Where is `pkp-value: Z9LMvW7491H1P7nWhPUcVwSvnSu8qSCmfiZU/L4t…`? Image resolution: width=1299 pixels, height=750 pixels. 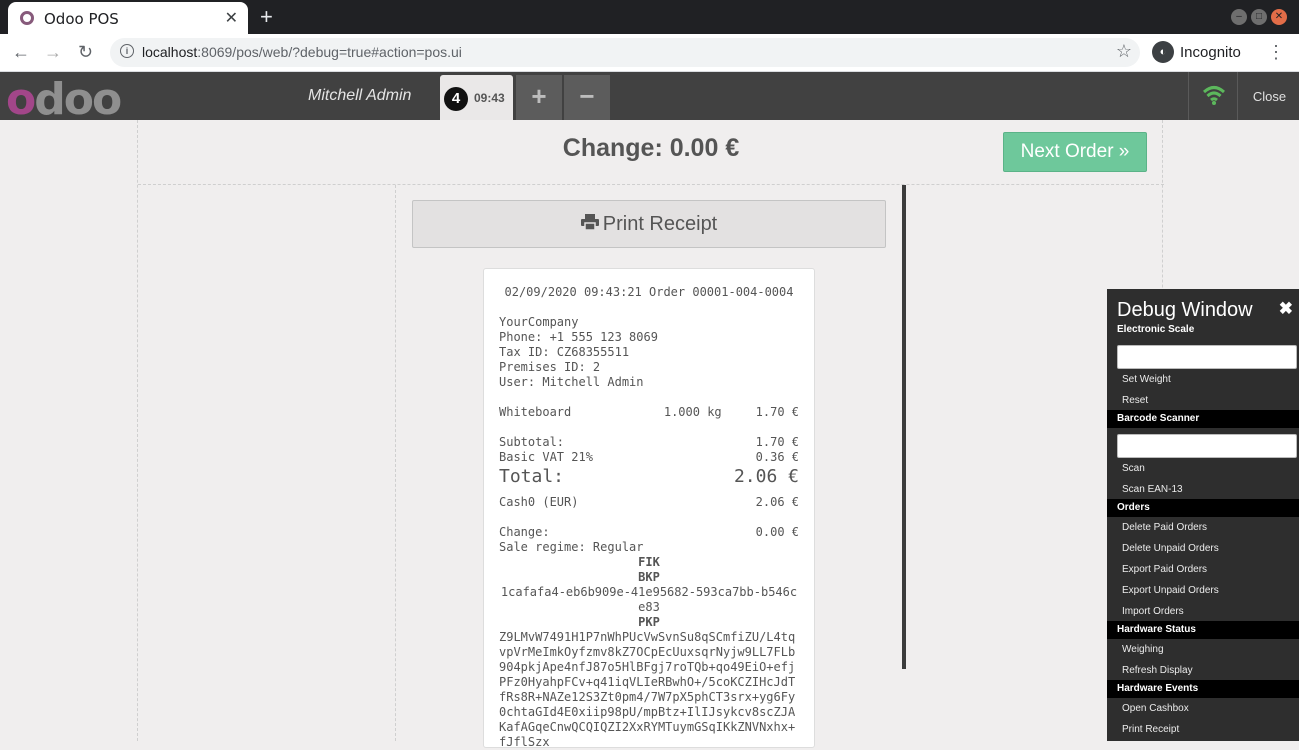
pkp-value: Z9LMvW7491H1P7nWhPUcVwSvnSu8qSCmfiZU/L4t… is located at coordinates (647, 689).